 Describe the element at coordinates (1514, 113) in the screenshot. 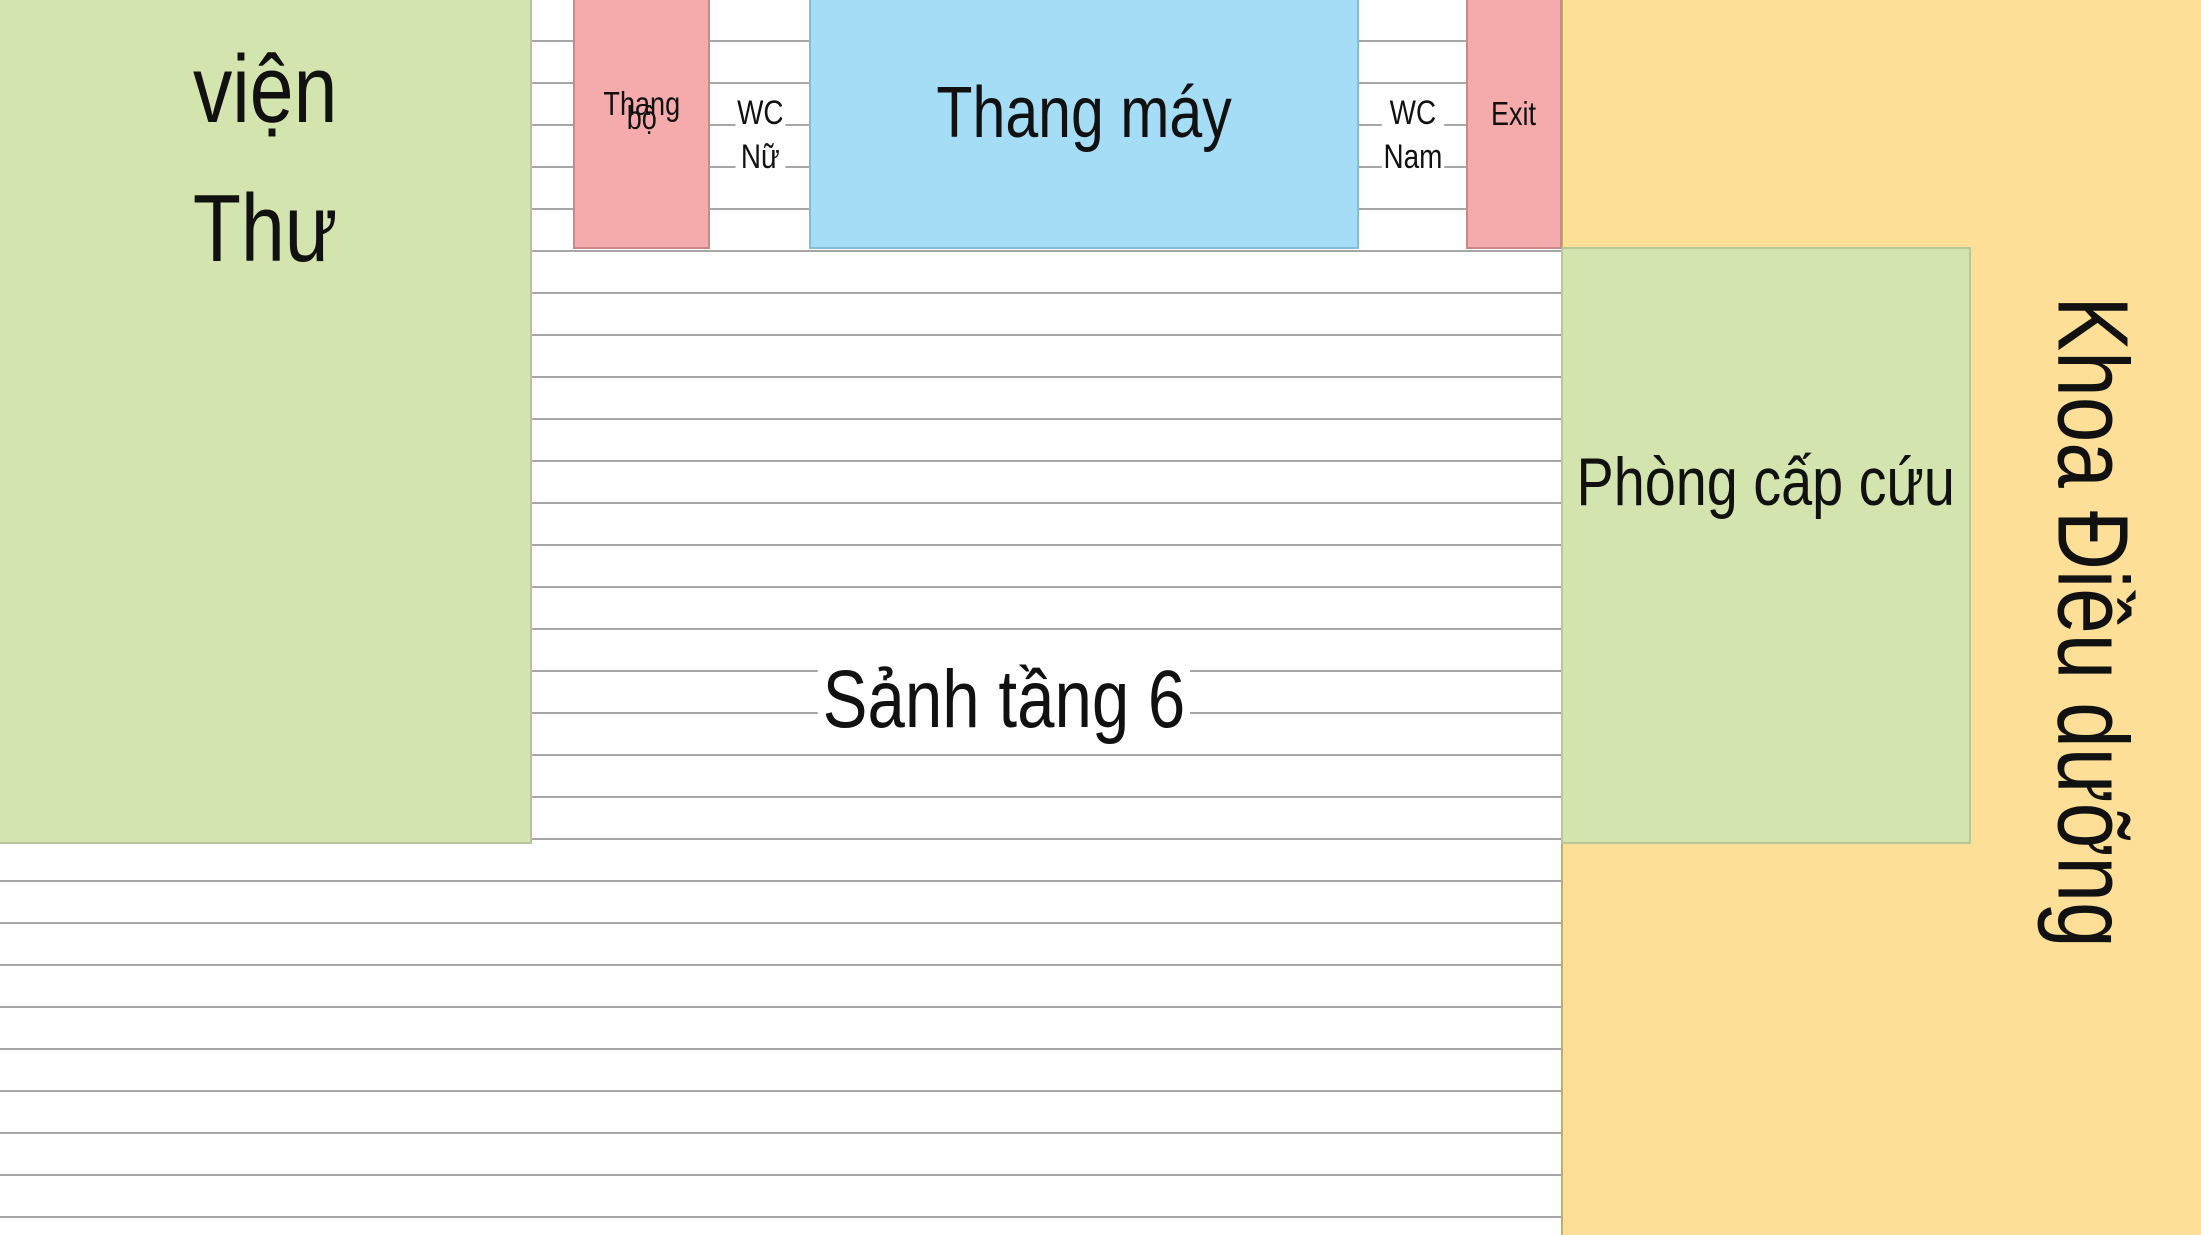

I see `exit-label: Exit` at that location.